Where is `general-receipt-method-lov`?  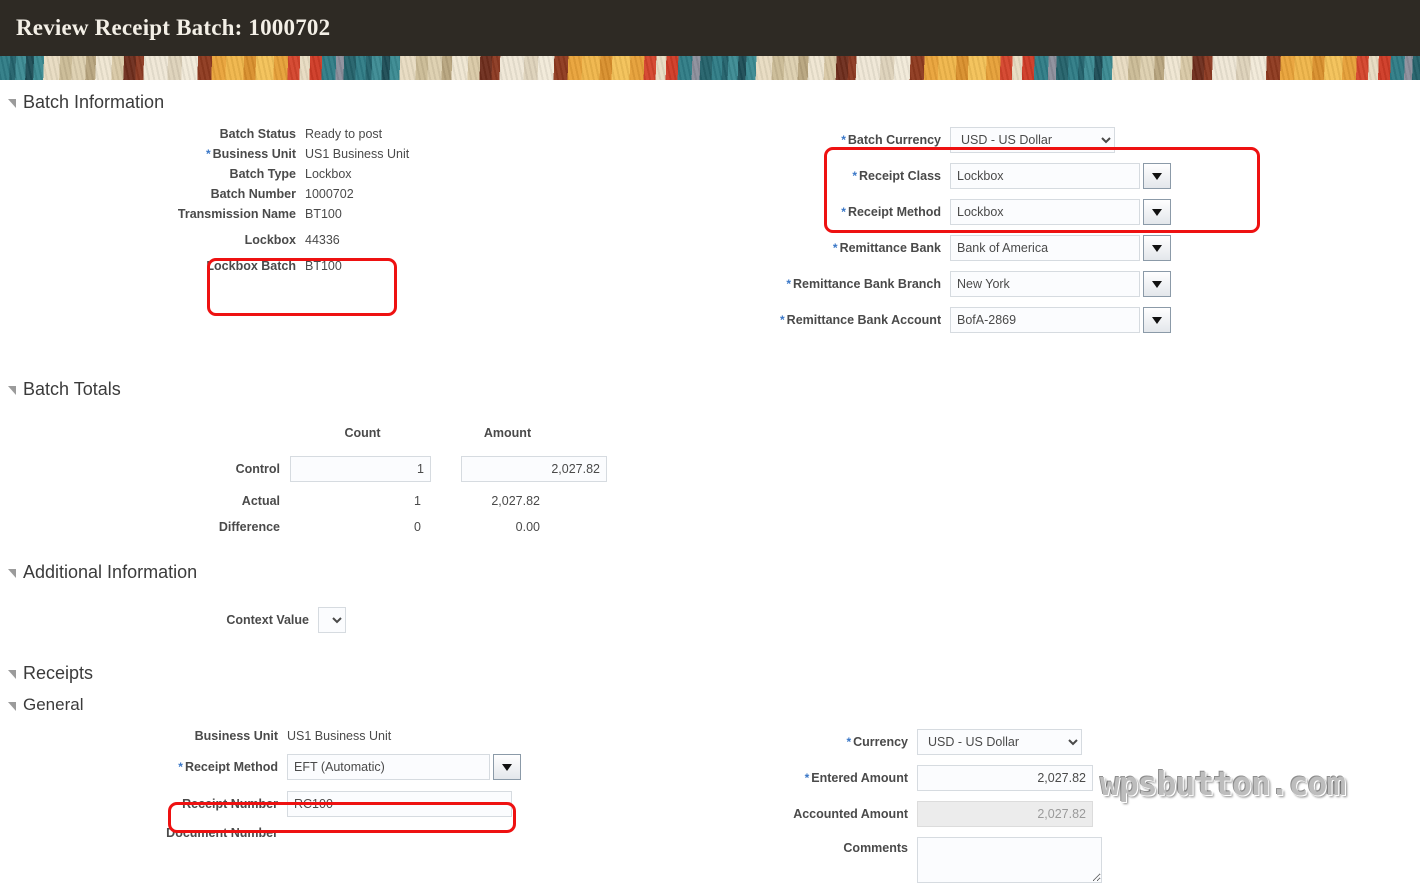
general-receipt-method-lov is located at coordinates (404, 767).